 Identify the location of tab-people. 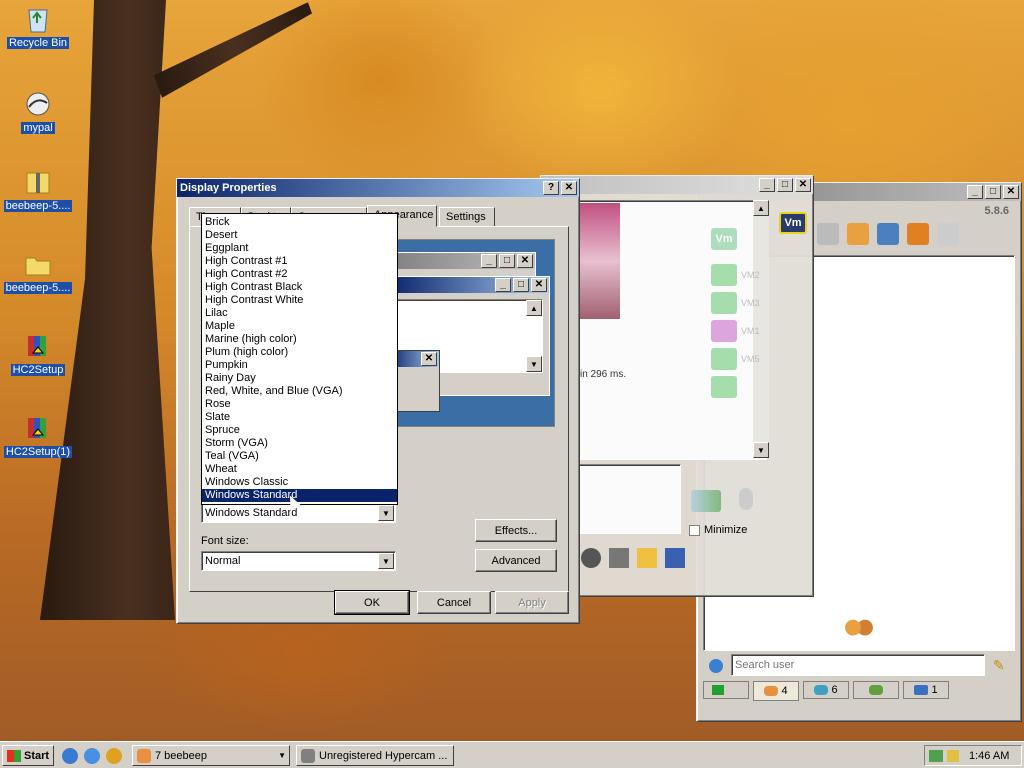
(876, 690).